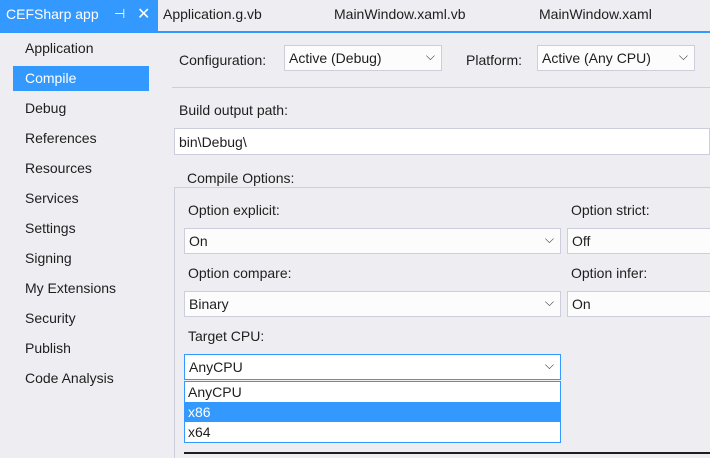 This screenshot has width=710, height=458. I want to click on sidebar-item-settings: Settings, so click(81, 228).